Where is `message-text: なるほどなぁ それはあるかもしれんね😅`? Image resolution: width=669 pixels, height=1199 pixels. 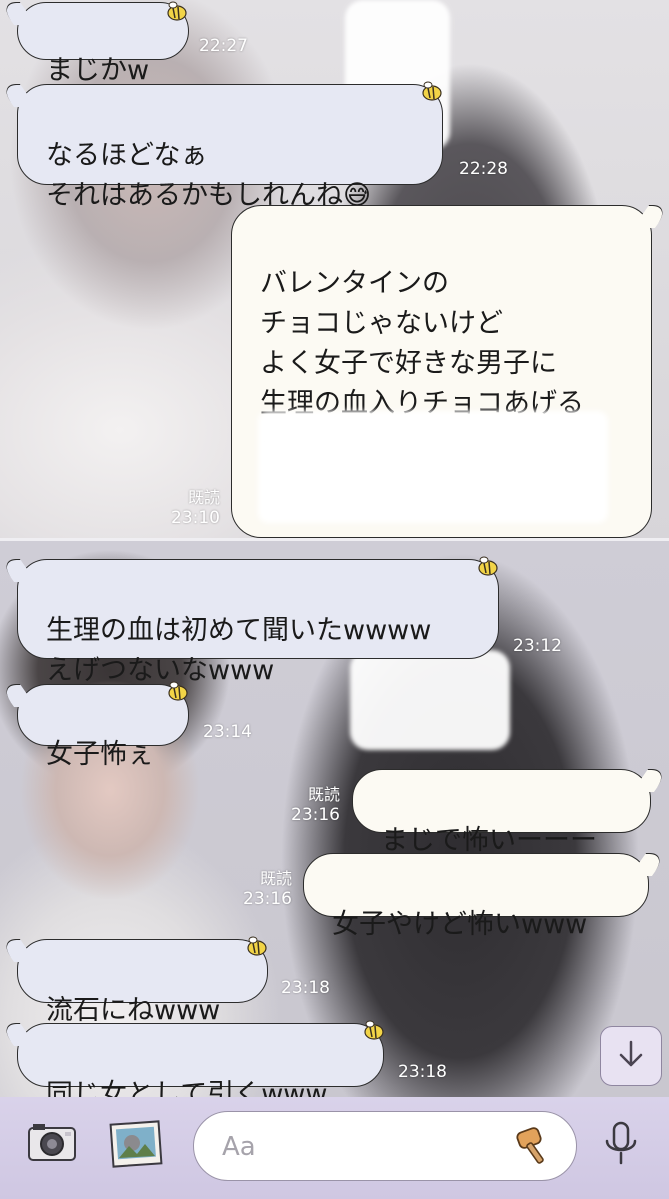
message-text: なるほどなぁ それはあるかもしれんね😅 is located at coordinates (209, 175).